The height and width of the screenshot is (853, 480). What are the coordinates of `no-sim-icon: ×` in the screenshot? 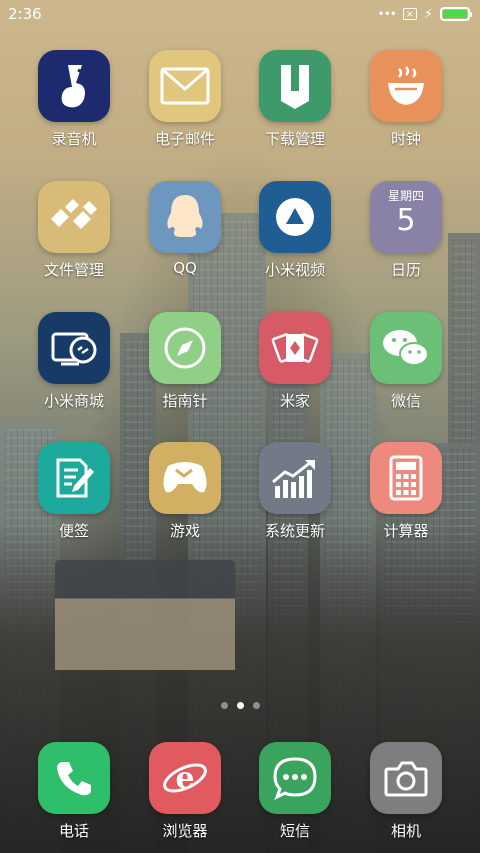 It's located at (409, 14).